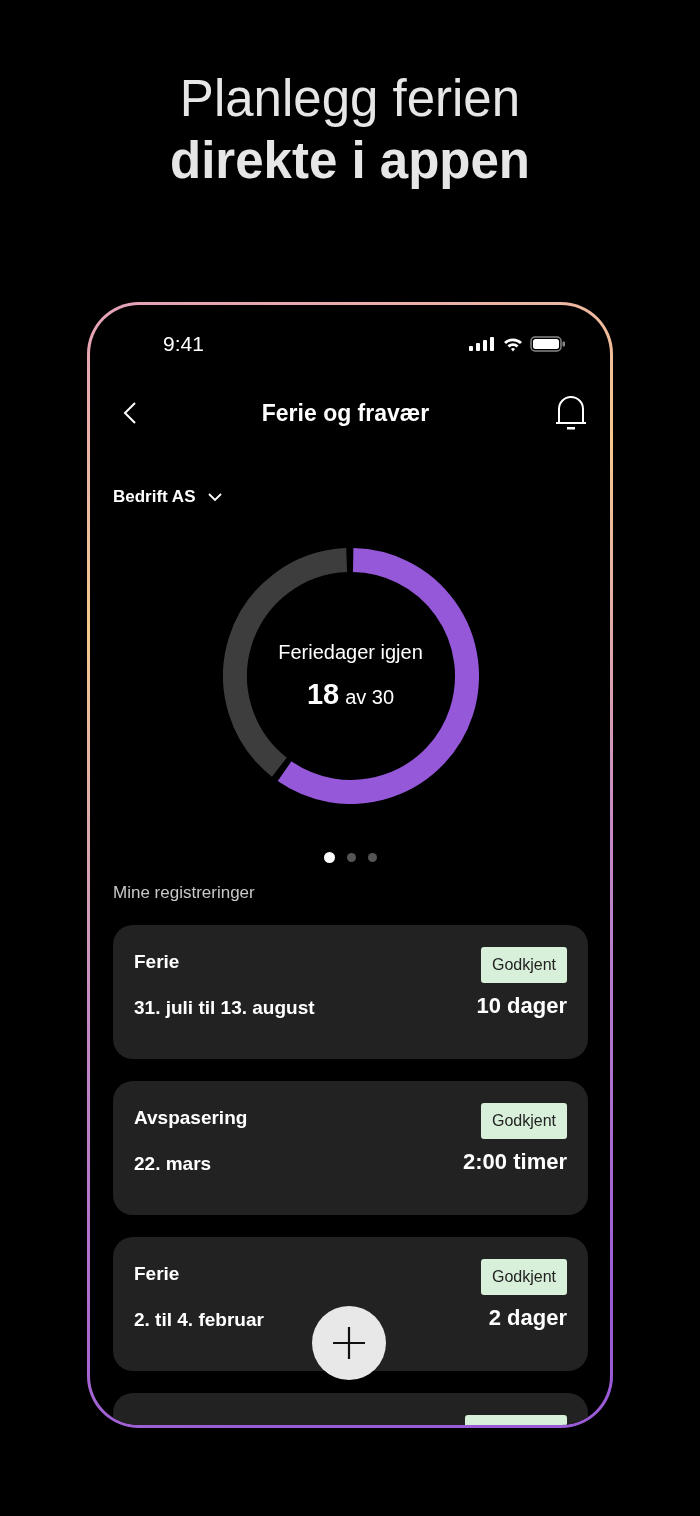  I want to click on registration-card: Ferie 2. til 4. februar Godkjent 2 dager, so click(350, 1304).